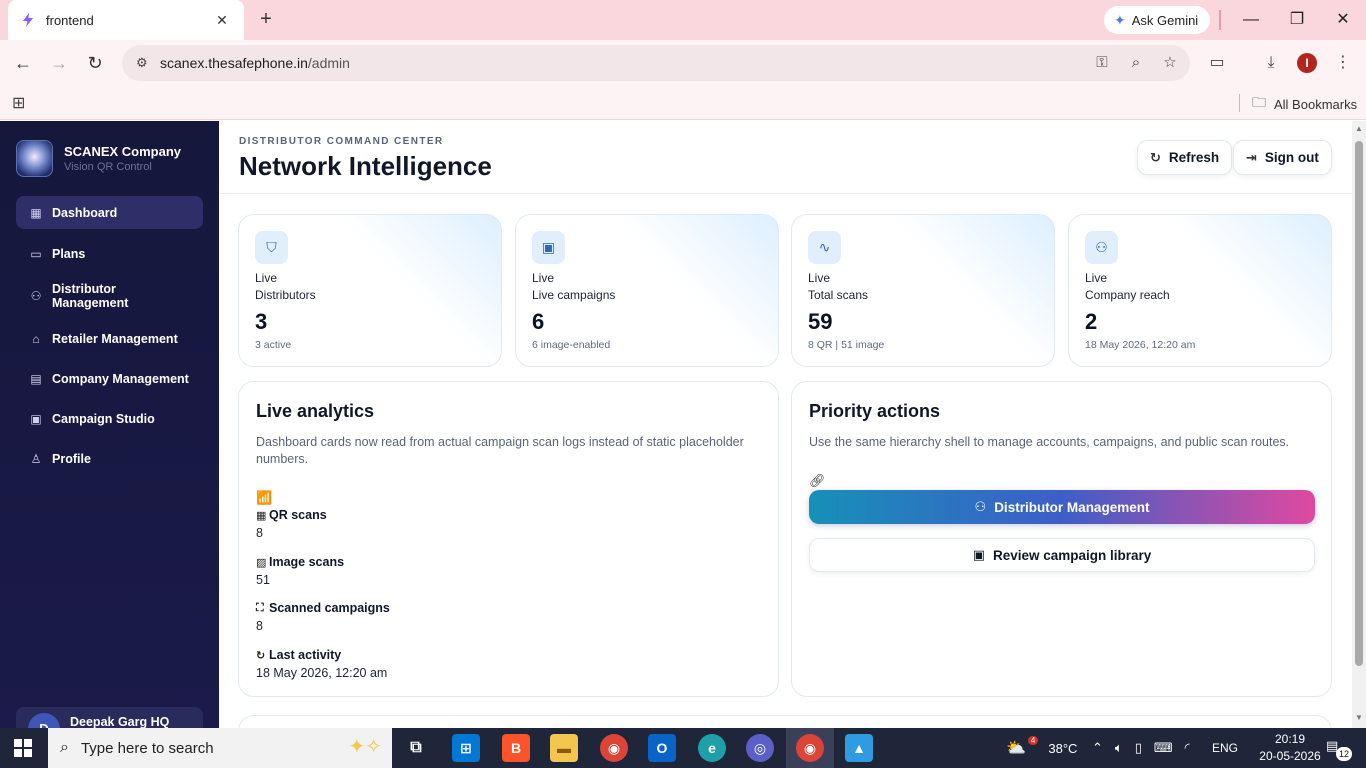  What do you see at coordinates (1072, 555) in the screenshot?
I see `button-label: Review campaign library` at bounding box center [1072, 555].